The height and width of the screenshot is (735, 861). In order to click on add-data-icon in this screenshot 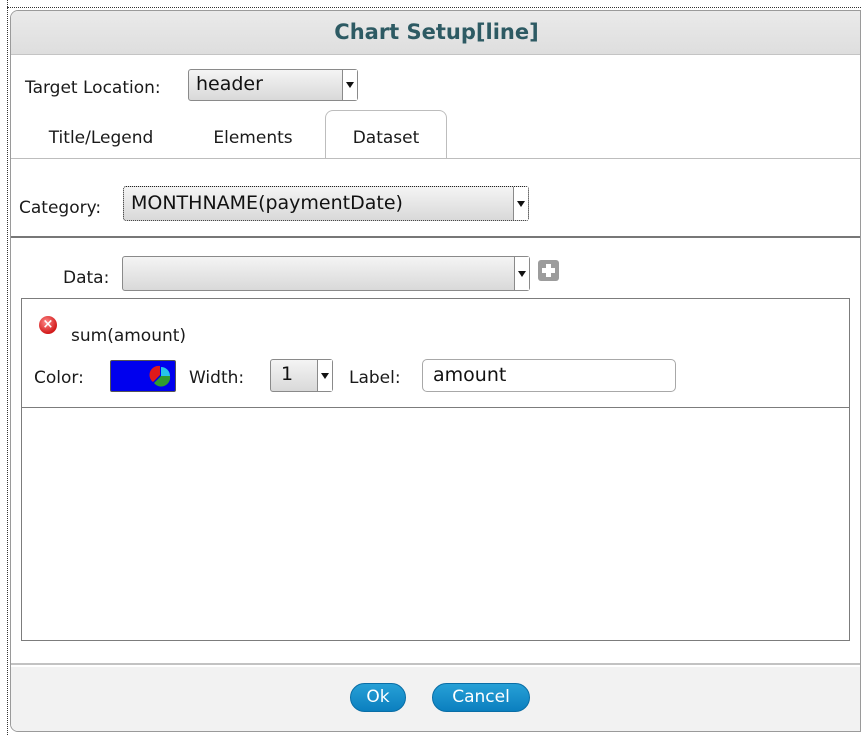, I will do `click(548, 270)`.